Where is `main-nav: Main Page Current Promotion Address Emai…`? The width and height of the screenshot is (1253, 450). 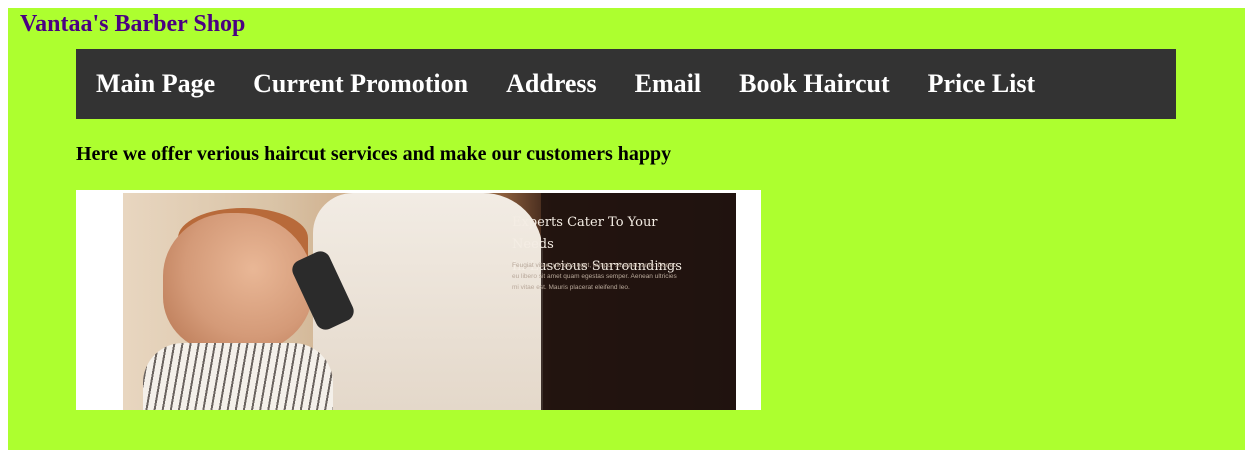 main-nav: Main Page Current Promotion Address Emai… is located at coordinates (626, 84).